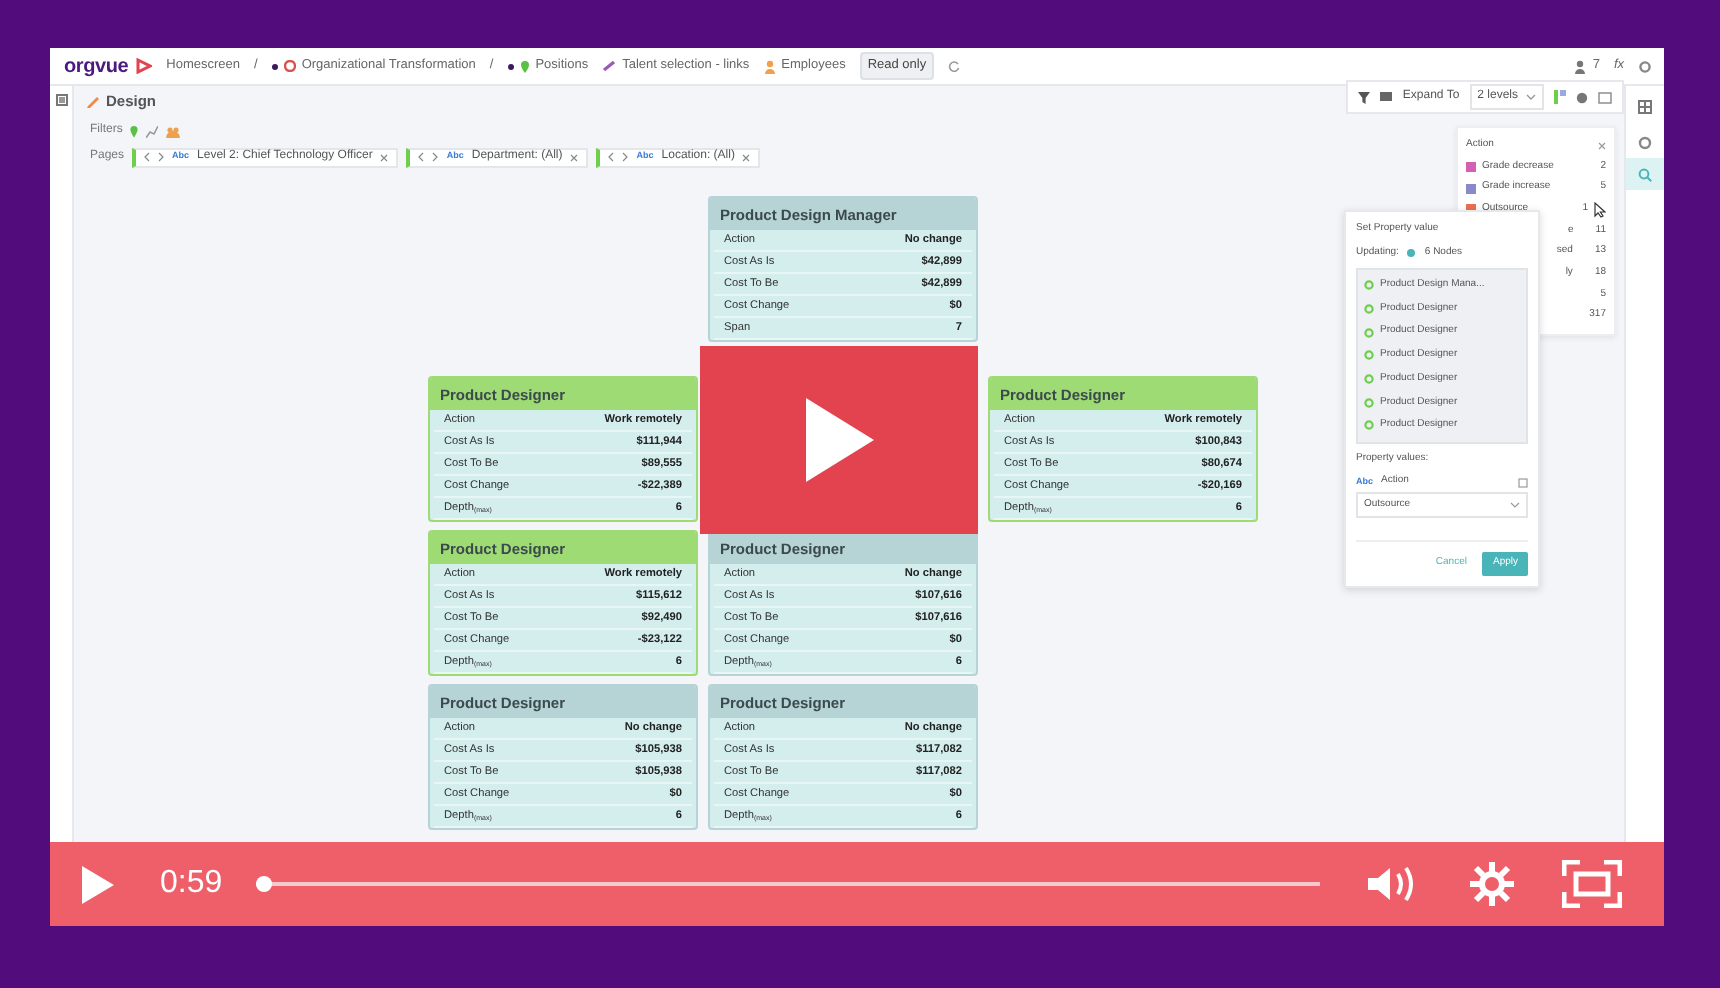  Describe the element at coordinates (788, 884) in the screenshot. I see `progress-track` at that location.